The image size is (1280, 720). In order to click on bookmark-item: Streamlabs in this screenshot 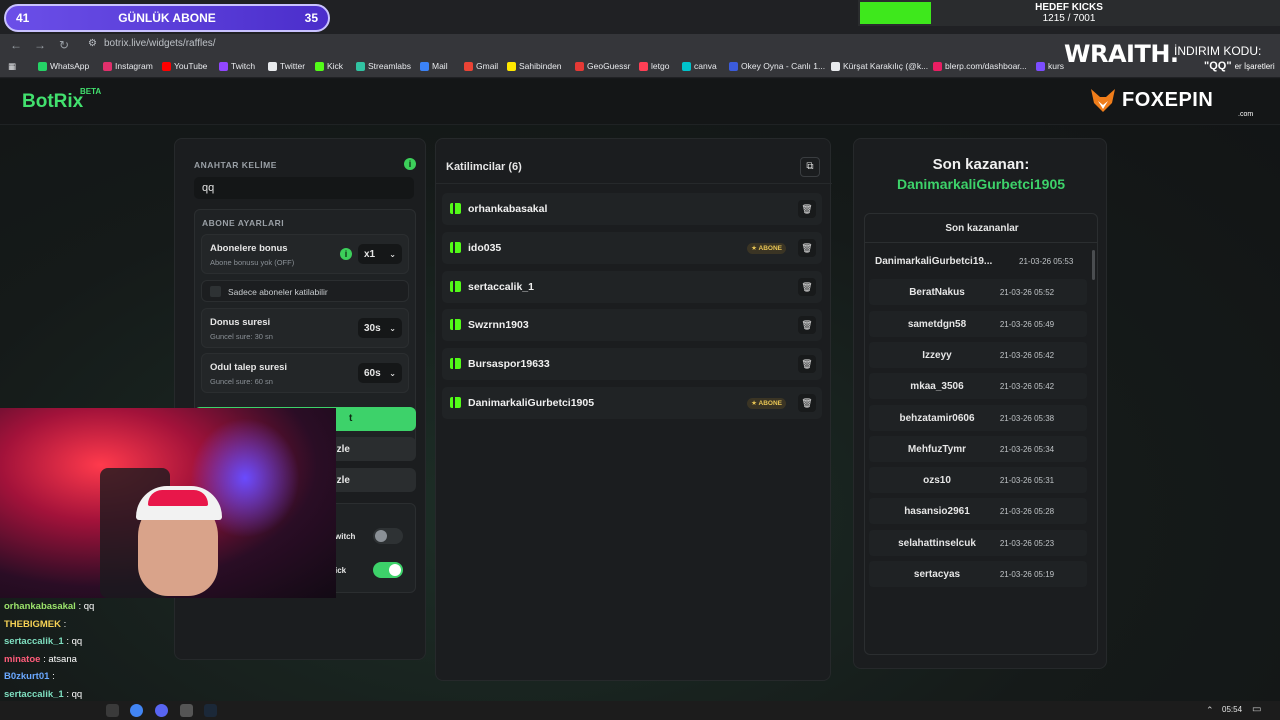, I will do `click(383, 66)`.